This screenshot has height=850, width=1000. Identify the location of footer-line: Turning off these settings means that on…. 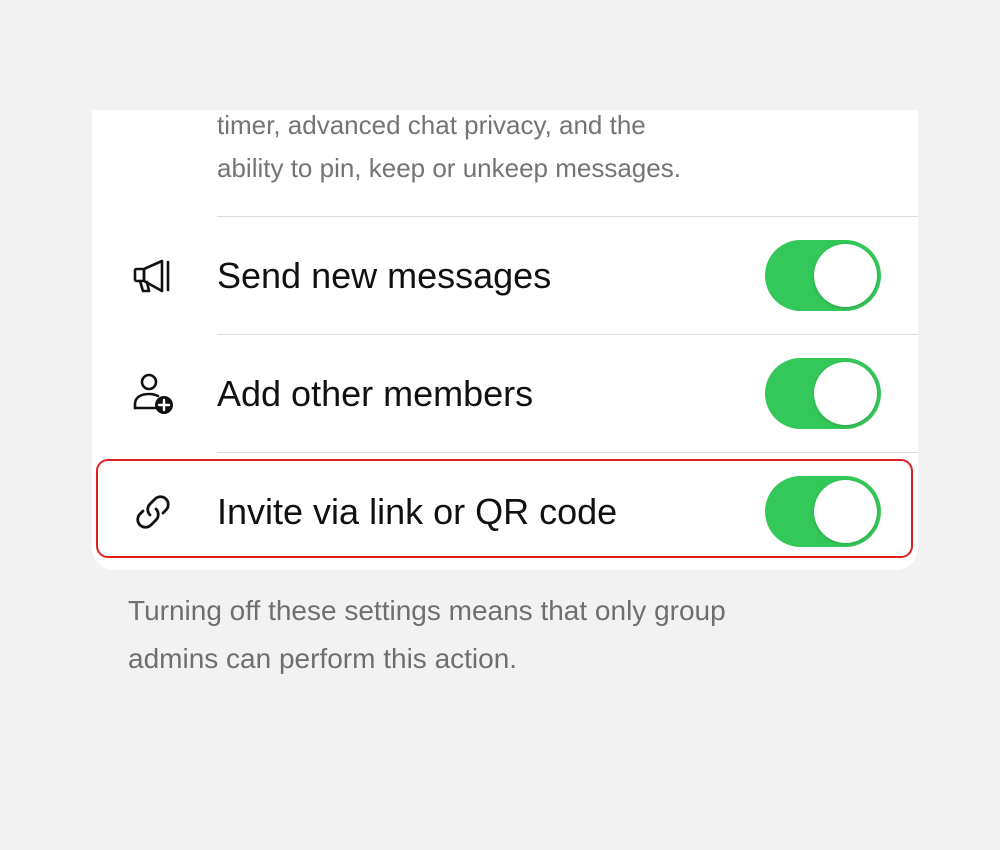
(427, 610).